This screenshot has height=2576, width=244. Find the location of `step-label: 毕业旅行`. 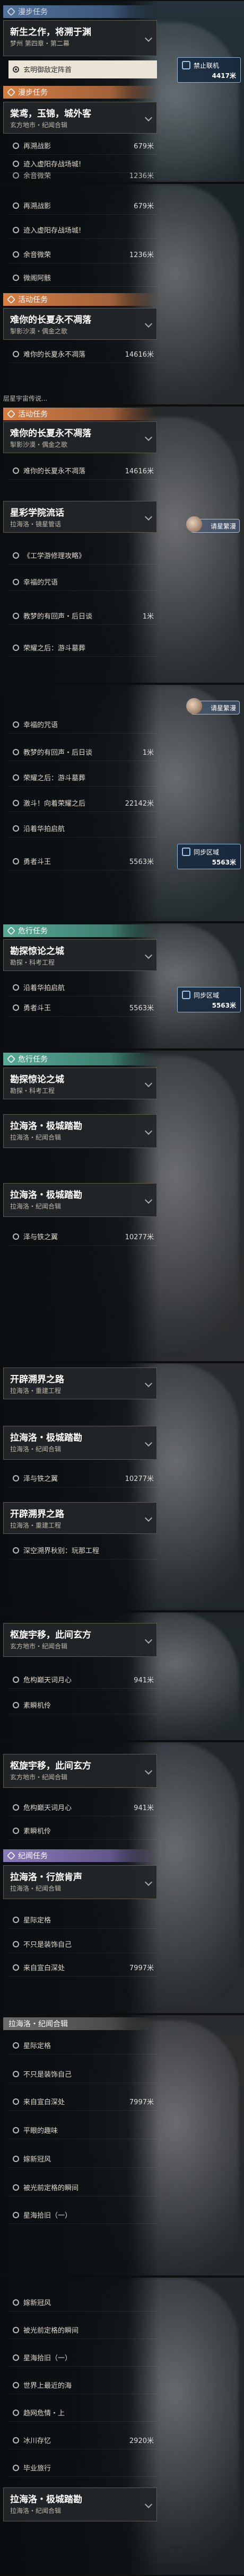

step-label: 毕业旅行 is located at coordinates (37, 2469).